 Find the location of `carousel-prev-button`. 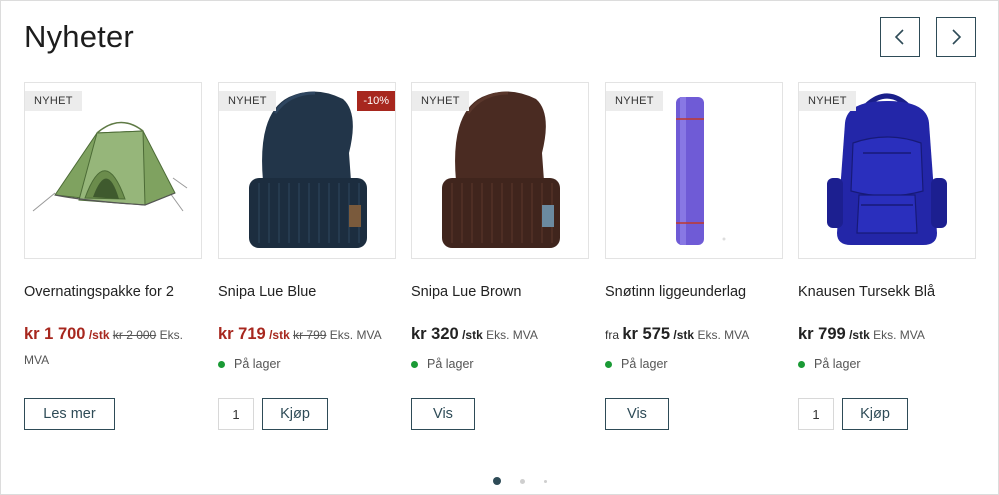

carousel-prev-button is located at coordinates (900, 37).